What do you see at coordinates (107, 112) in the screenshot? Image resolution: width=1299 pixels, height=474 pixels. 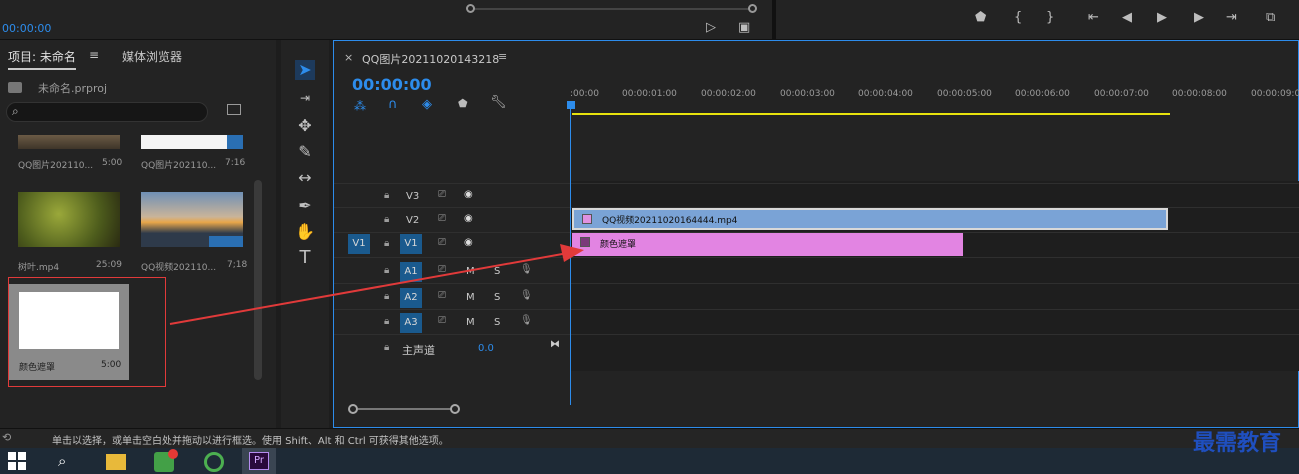 I see `search-input` at bounding box center [107, 112].